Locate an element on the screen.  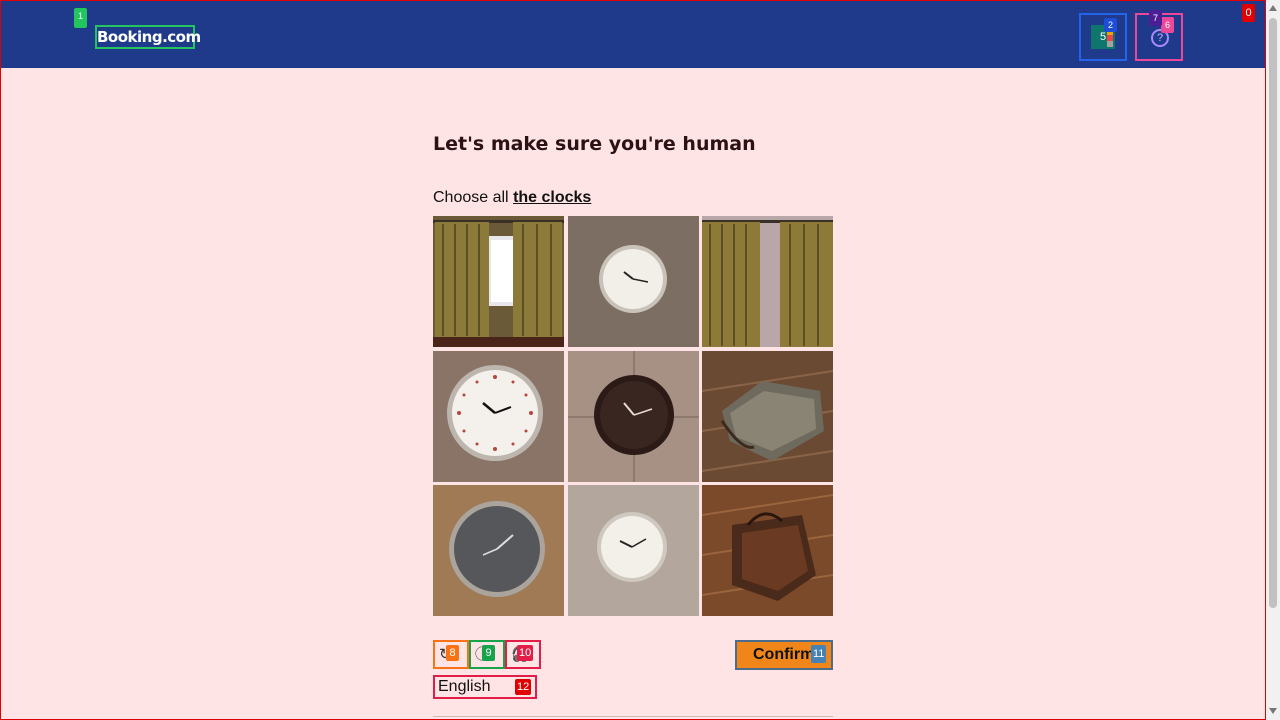
marker-badge: 2 is located at coordinates (1110, 25).